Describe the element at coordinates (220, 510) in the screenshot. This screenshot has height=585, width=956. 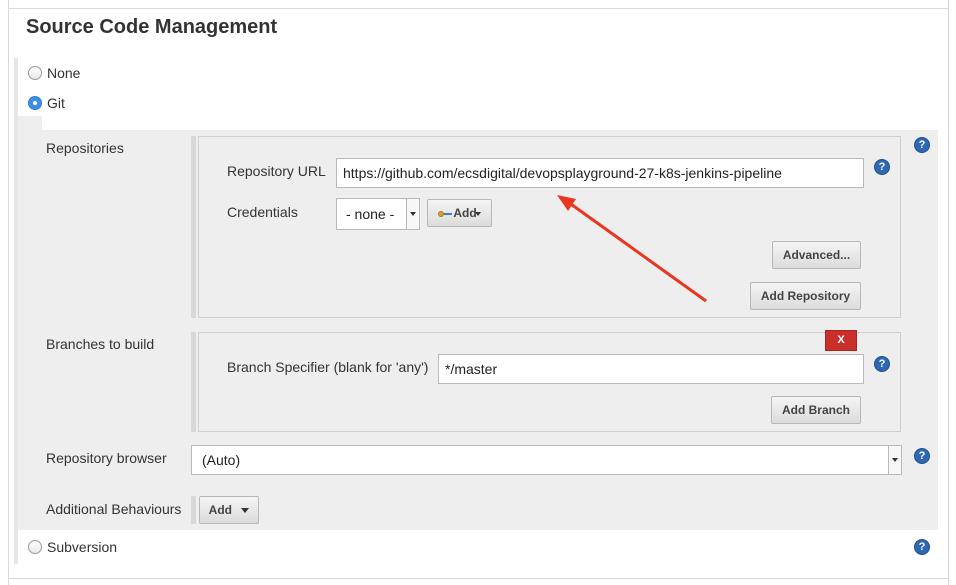
I see `add-behaviour-label: Add` at that location.